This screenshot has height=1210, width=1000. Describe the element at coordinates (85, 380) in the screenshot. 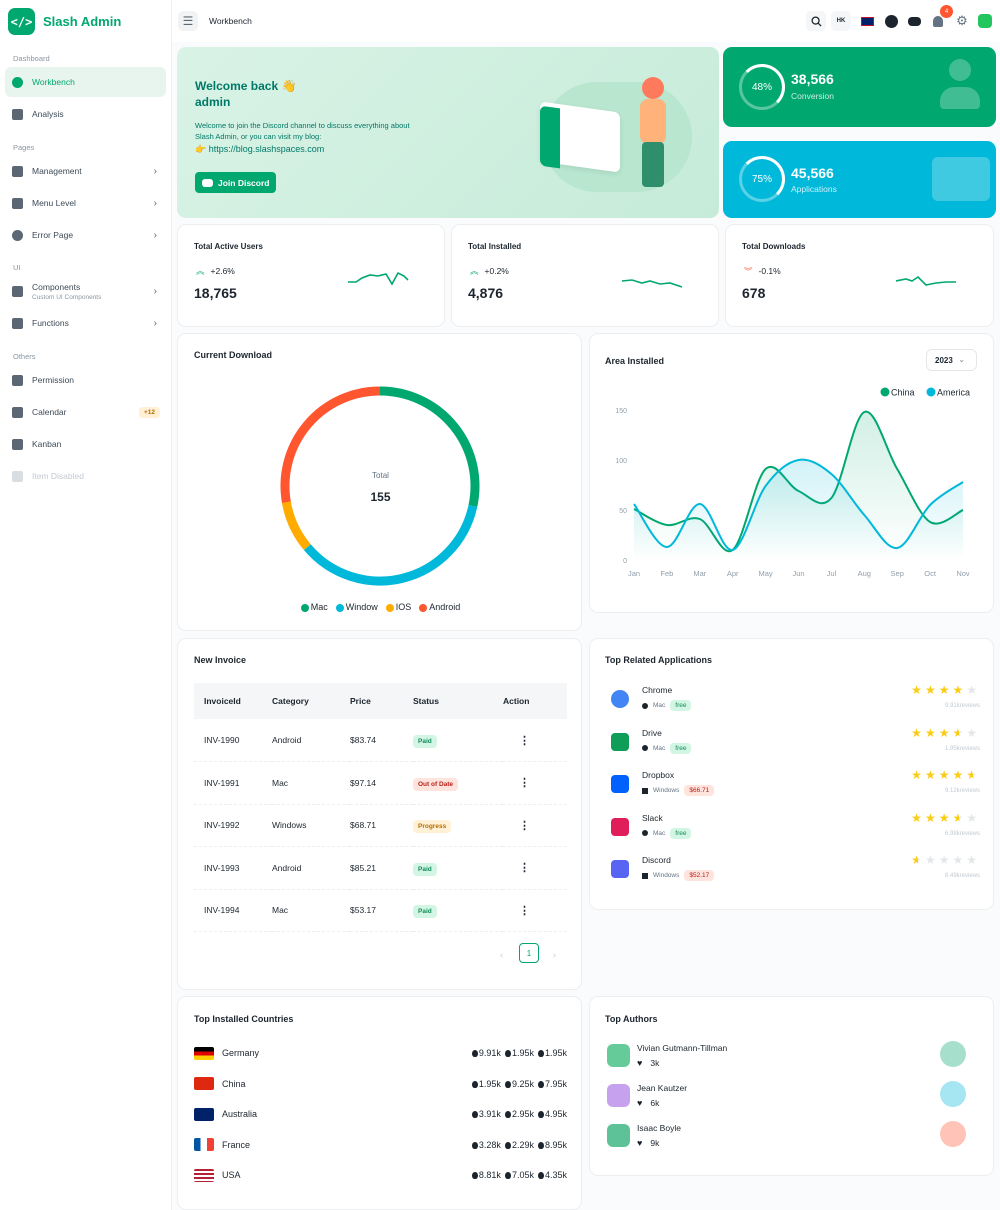

I see `sidebar-item-permission: Permission` at that location.